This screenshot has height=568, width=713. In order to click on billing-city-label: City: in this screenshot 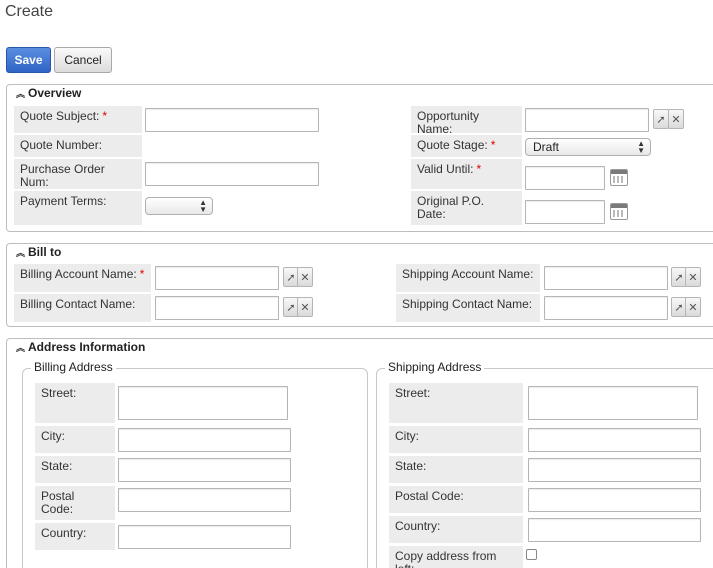, I will do `click(75, 439)`.